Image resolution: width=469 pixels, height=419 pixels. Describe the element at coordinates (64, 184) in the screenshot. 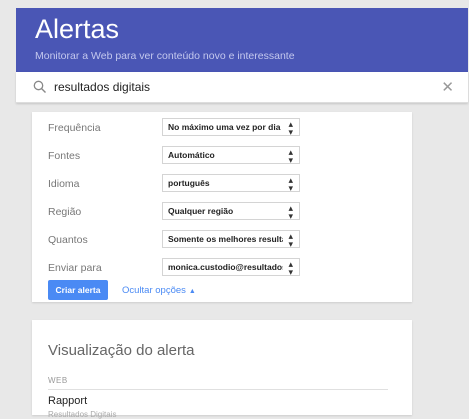

I see `option-label: Idioma` at that location.